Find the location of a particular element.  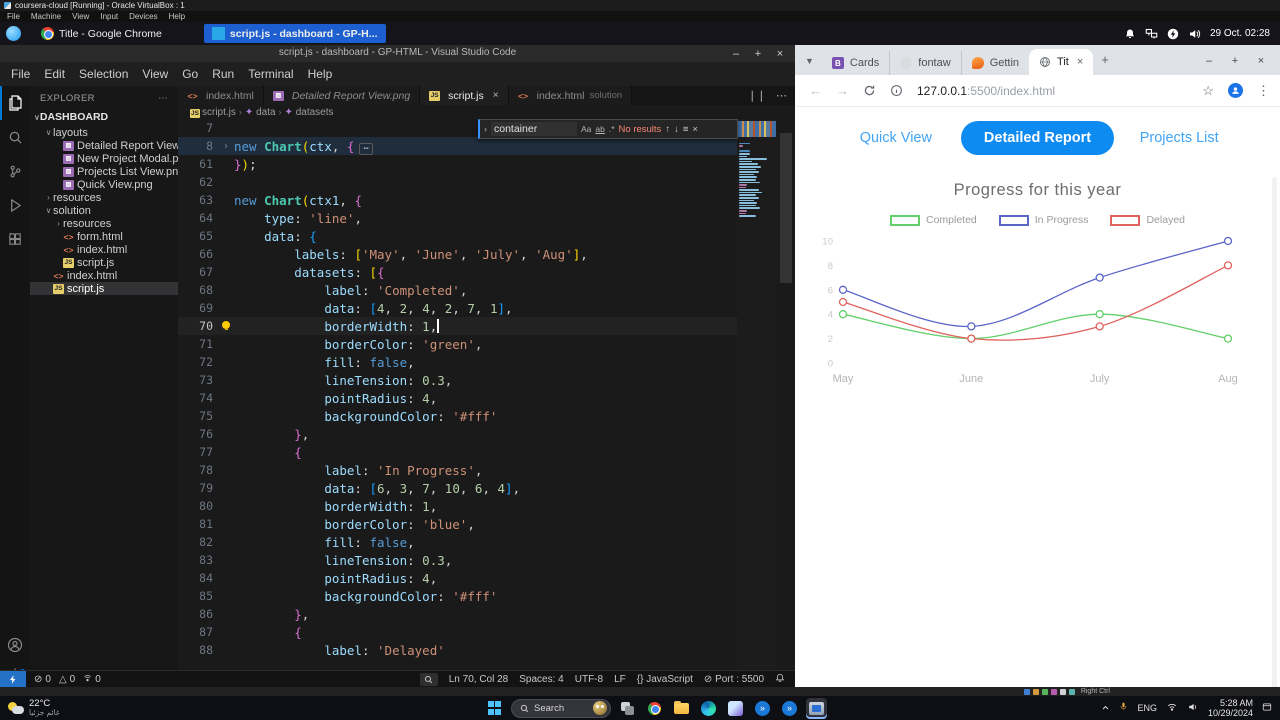

back-icon: ← is located at coordinates (815, 90).